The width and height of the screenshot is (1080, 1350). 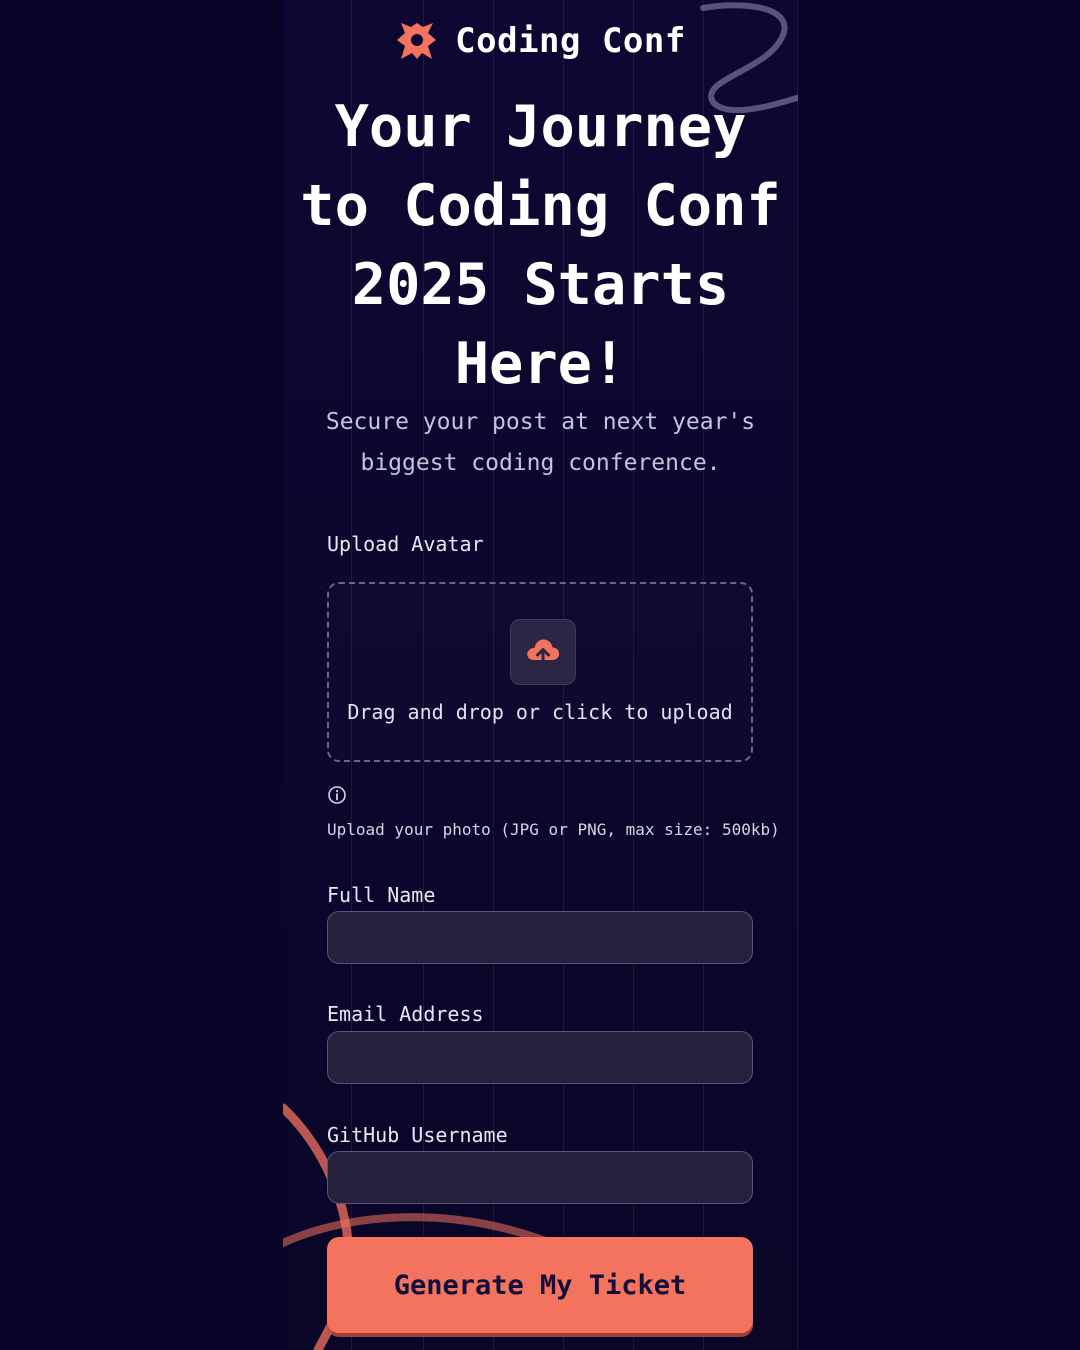 I want to click on dropzone-instructions: Drag and drop or click to upload, so click(x=540, y=712).